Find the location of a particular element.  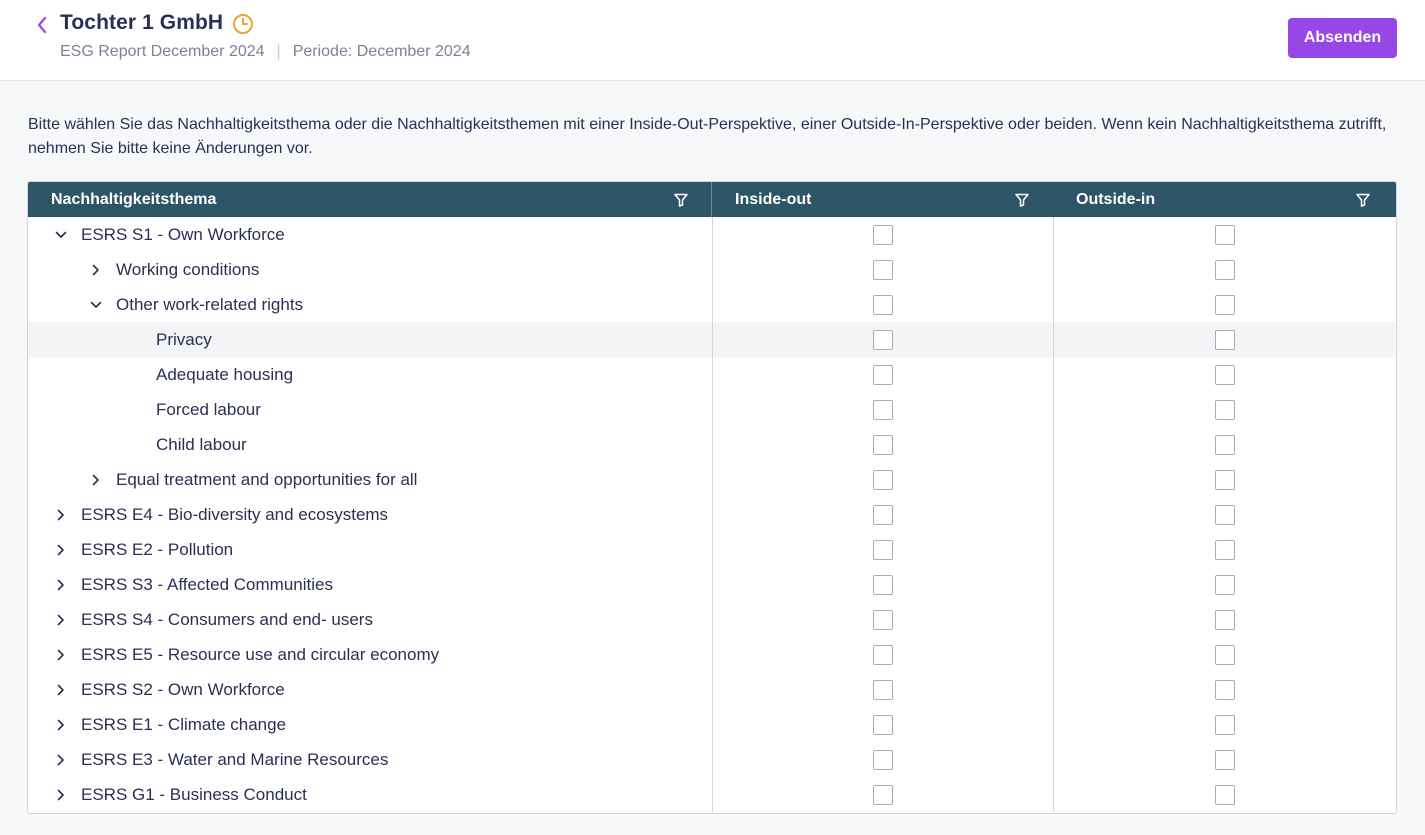

topic-cell: Other work-related rights is located at coordinates (370, 304).